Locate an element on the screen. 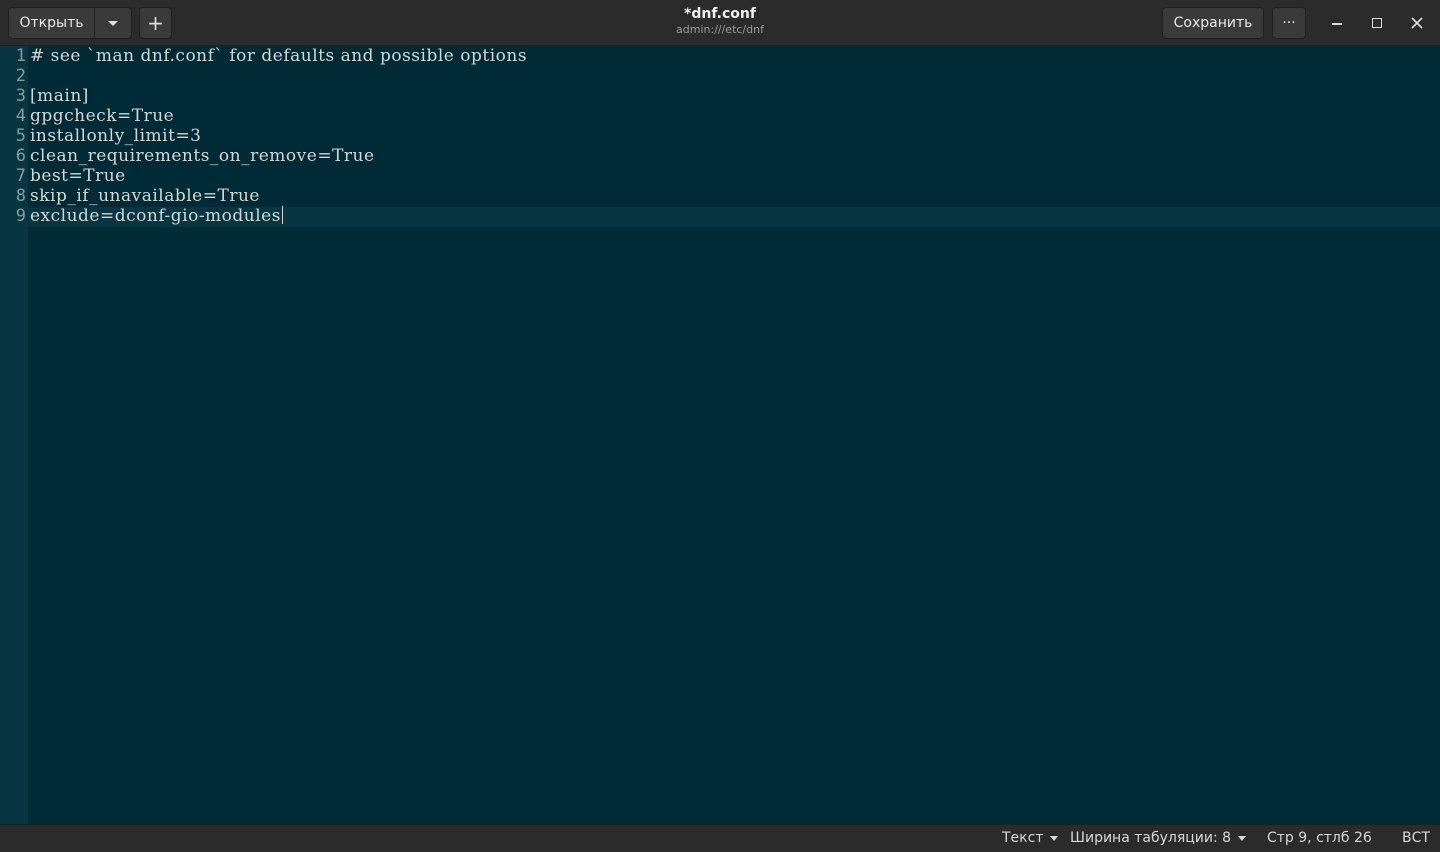  minimize-button is located at coordinates (1337, 23).